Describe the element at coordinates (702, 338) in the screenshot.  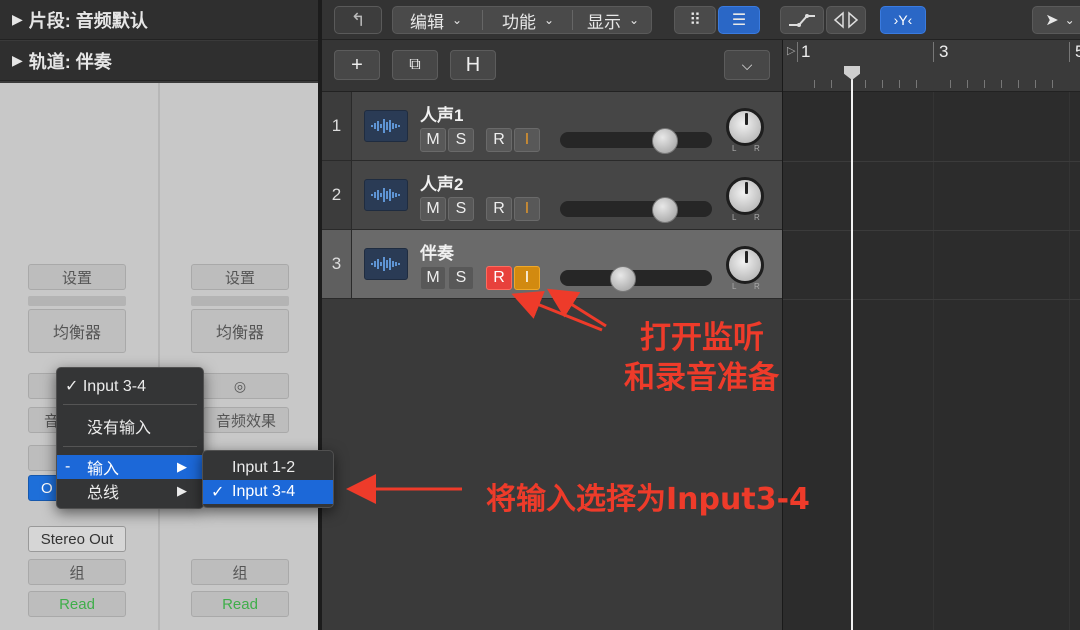
I see `annotation-monitor-line1: 打开监听` at that location.